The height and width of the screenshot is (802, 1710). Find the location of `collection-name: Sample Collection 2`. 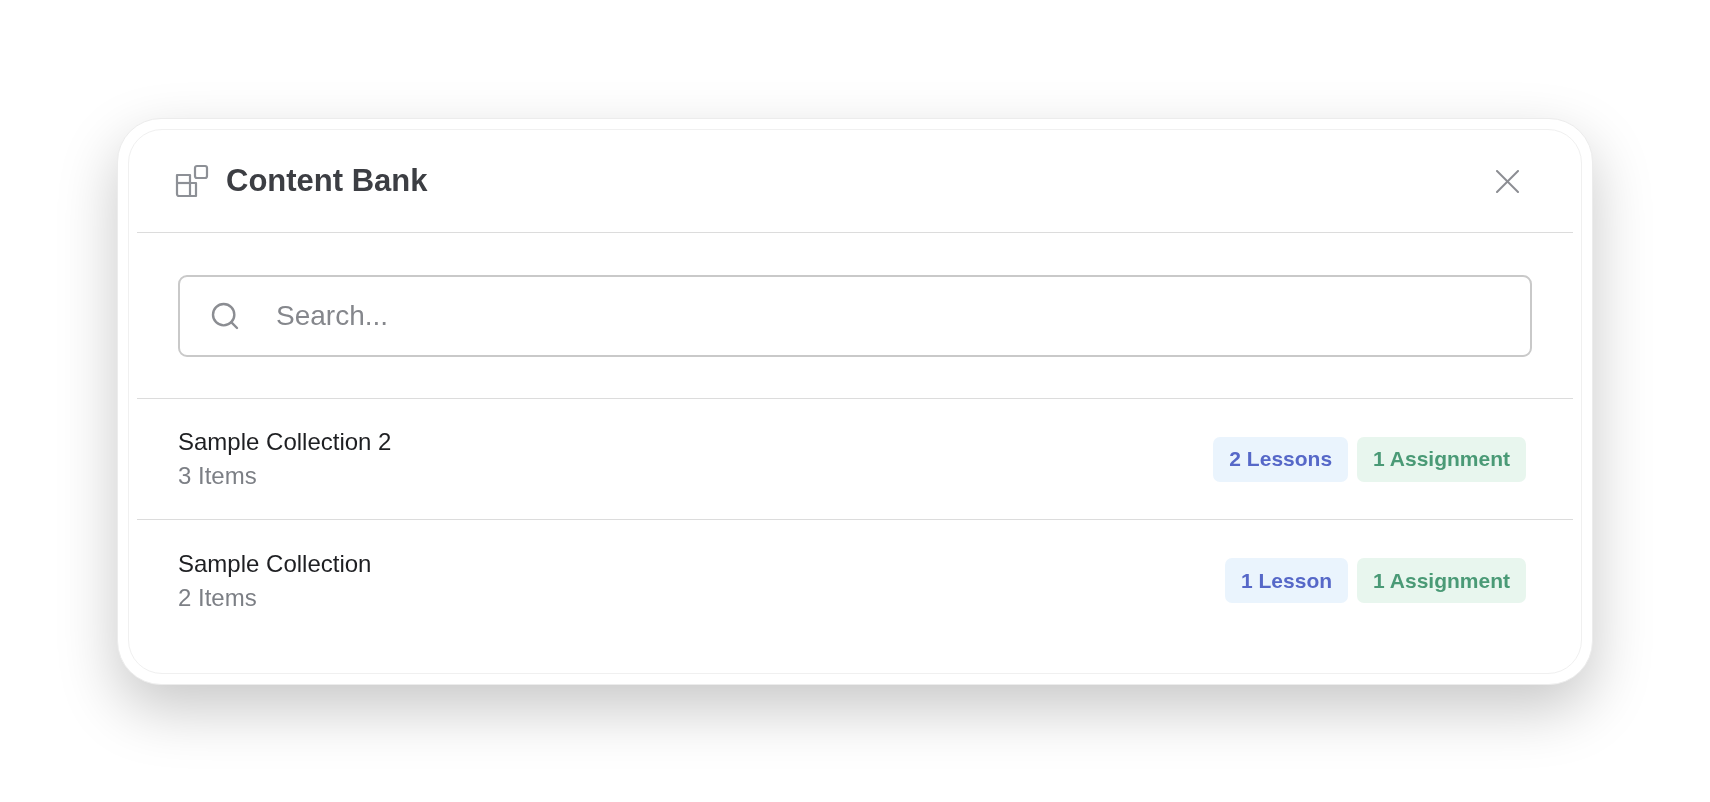

collection-name: Sample Collection 2 is located at coordinates (285, 442).